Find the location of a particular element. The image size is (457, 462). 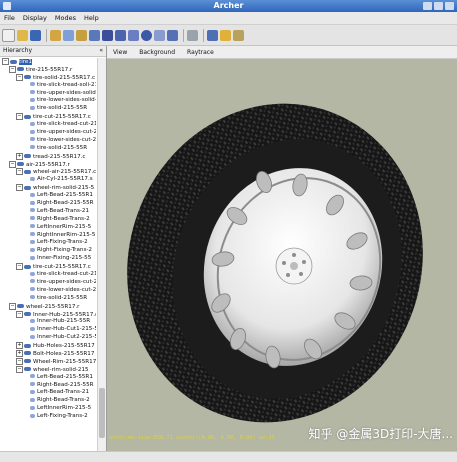

tree-item: − wheel-rim-solid-215-5 is located at coordinates (48, 188).